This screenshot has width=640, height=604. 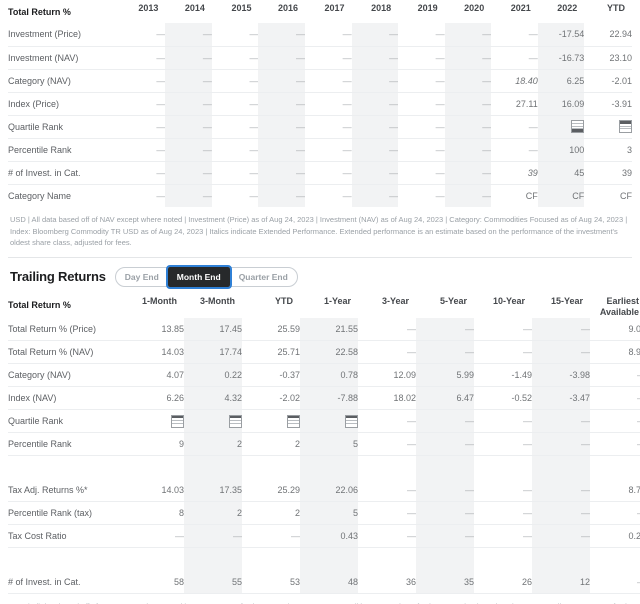 I want to click on trailing-column-header: 15-Year, so click(x=566, y=300).